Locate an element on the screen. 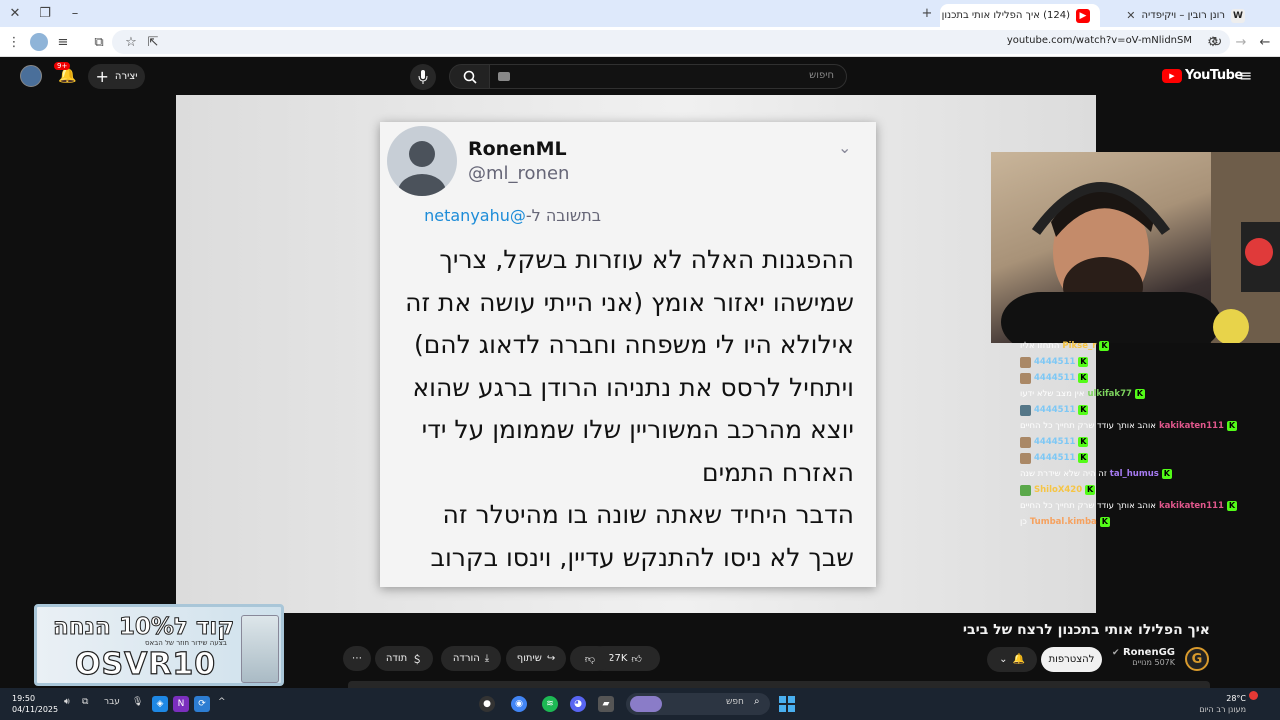 Image resolution: width=1280 pixels, height=720 pixels. microphone-icon is located at coordinates (423, 77).